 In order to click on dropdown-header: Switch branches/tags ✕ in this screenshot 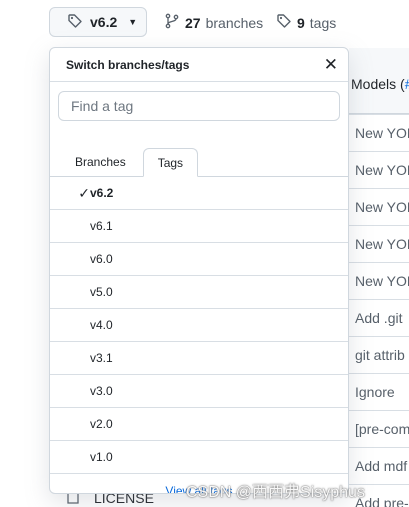, I will do `click(199, 65)`.